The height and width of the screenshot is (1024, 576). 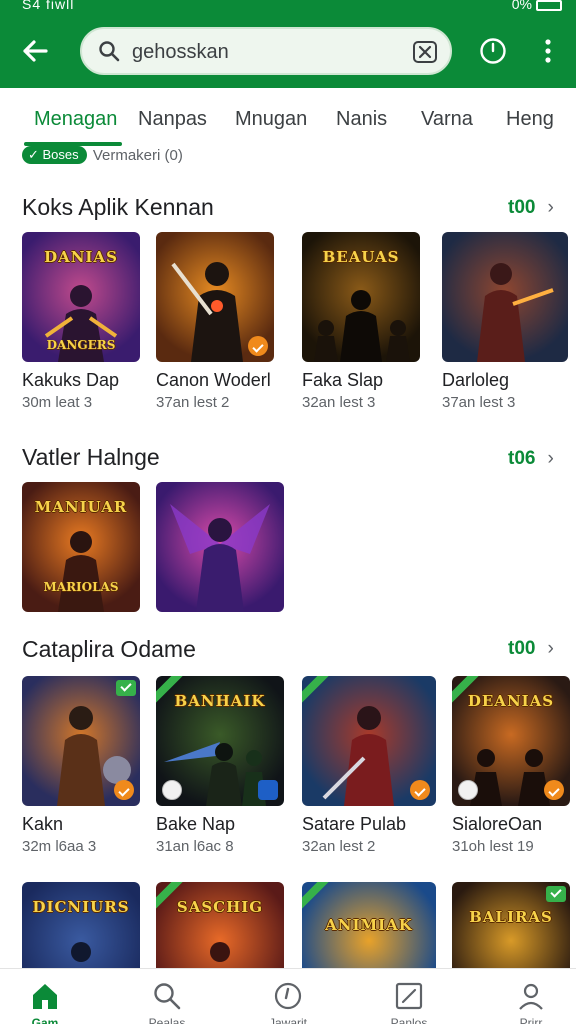 I want to click on section-title: Cataplira Odame, so click(x=109, y=649).